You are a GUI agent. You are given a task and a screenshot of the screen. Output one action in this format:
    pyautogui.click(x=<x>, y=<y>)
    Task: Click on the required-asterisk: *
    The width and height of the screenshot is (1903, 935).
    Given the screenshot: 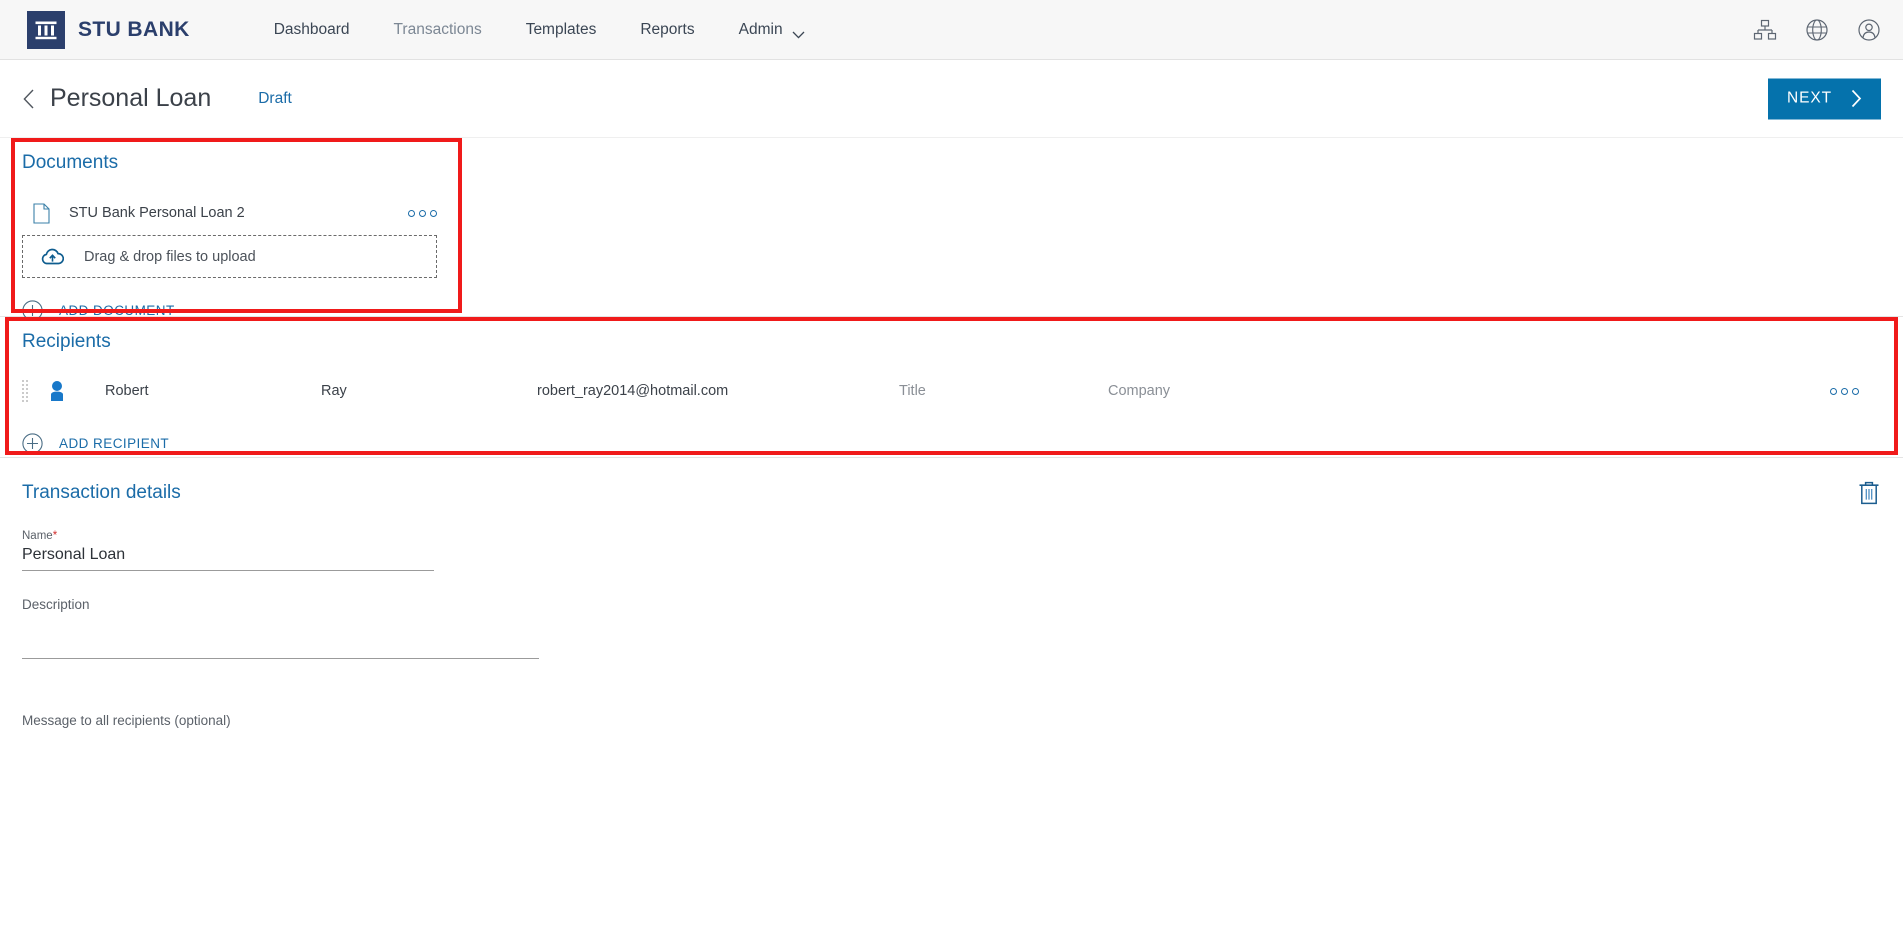 What is the action you would take?
    pyautogui.click(x=55, y=536)
    